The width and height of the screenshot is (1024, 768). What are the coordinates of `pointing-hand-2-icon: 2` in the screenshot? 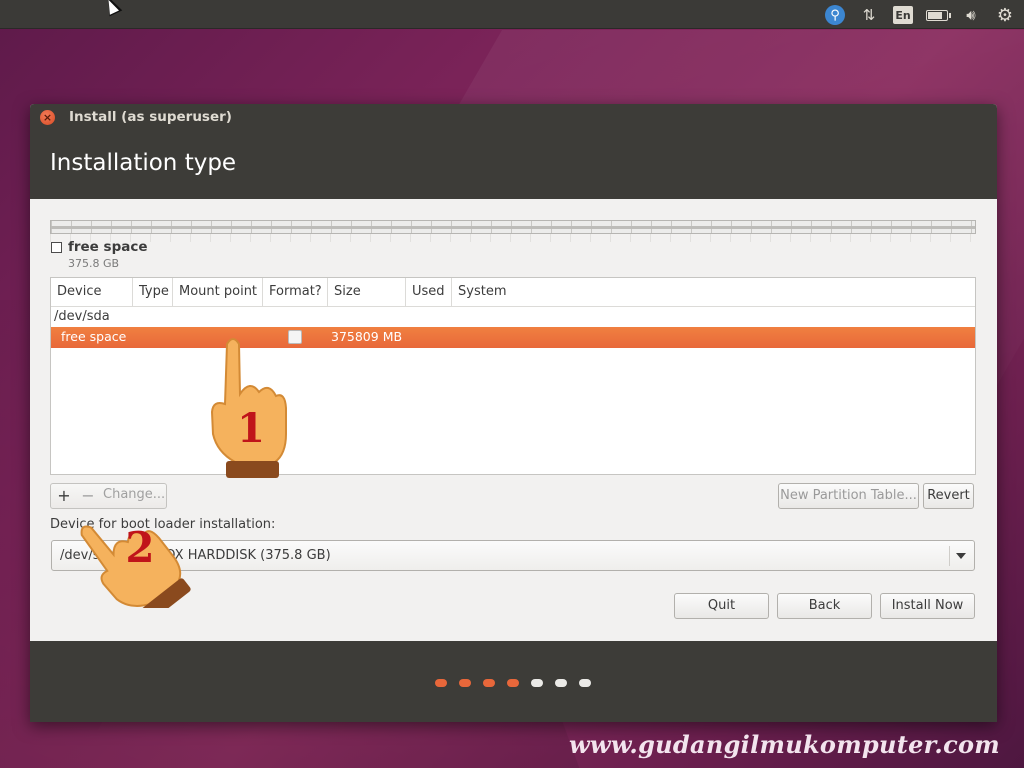 It's located at (135, 565).